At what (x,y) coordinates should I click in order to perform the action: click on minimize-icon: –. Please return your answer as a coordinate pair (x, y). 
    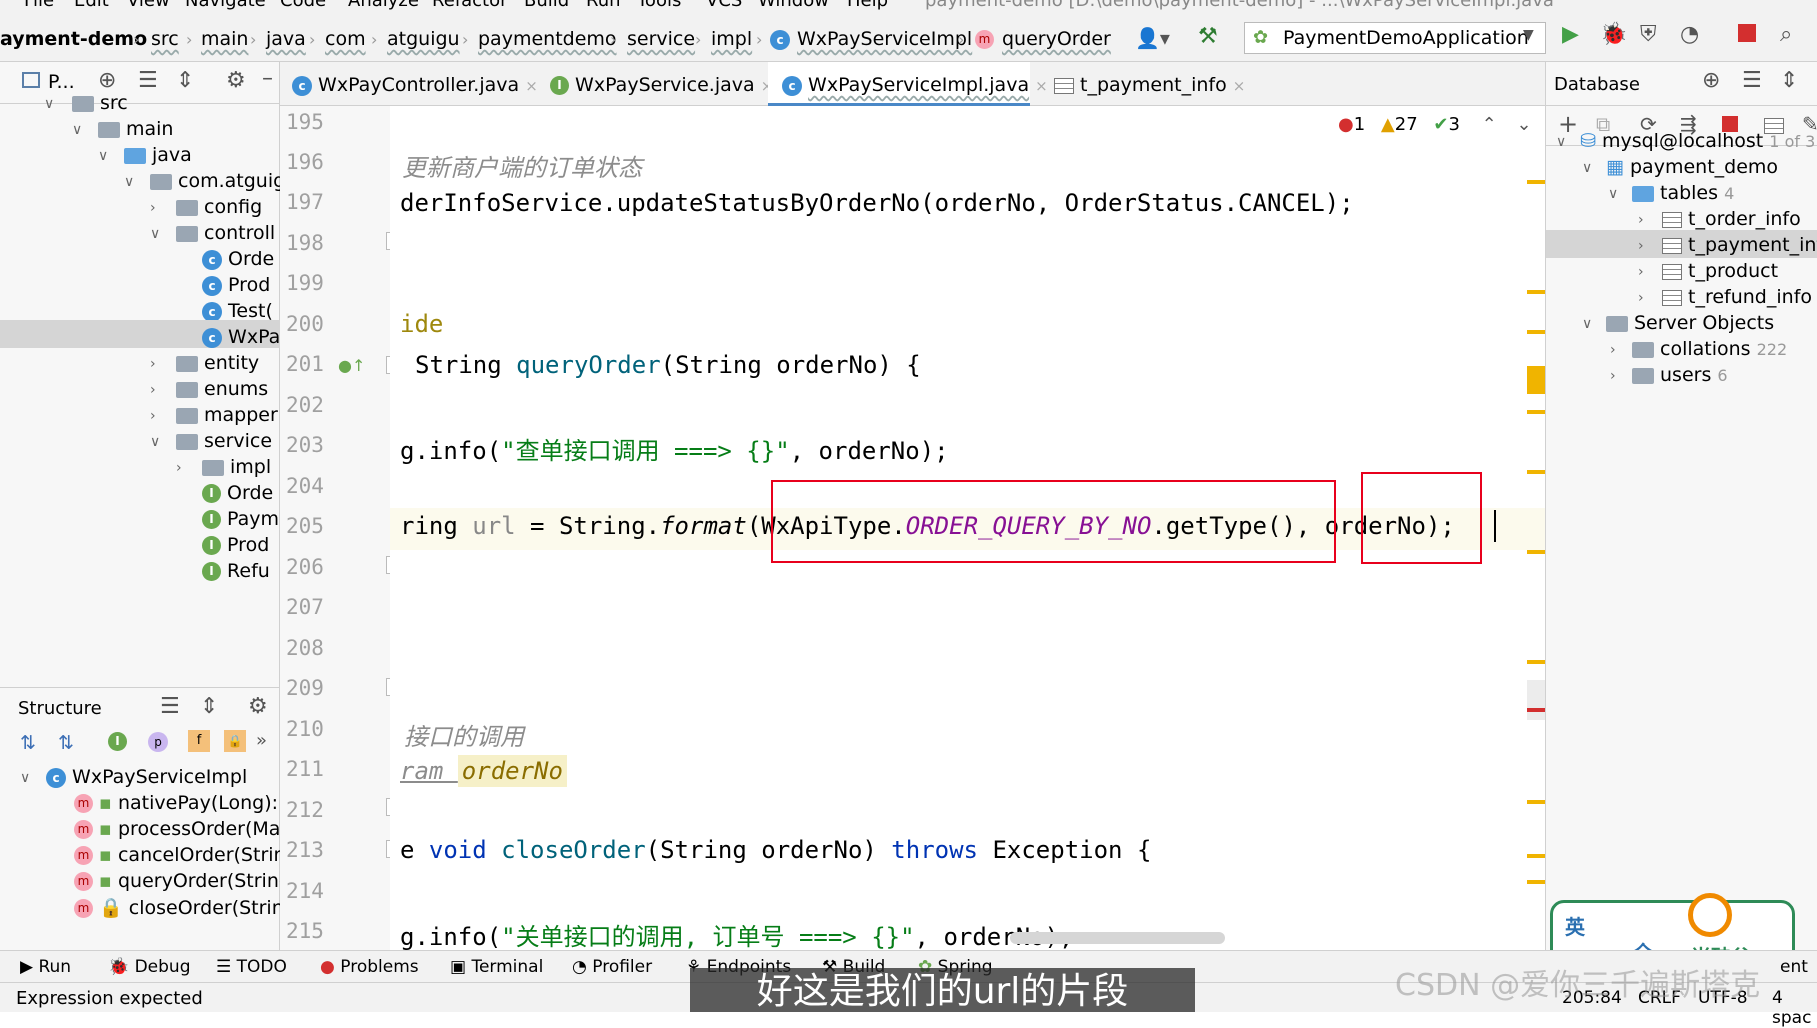
    Looking at the image, I should click on (267, 78).